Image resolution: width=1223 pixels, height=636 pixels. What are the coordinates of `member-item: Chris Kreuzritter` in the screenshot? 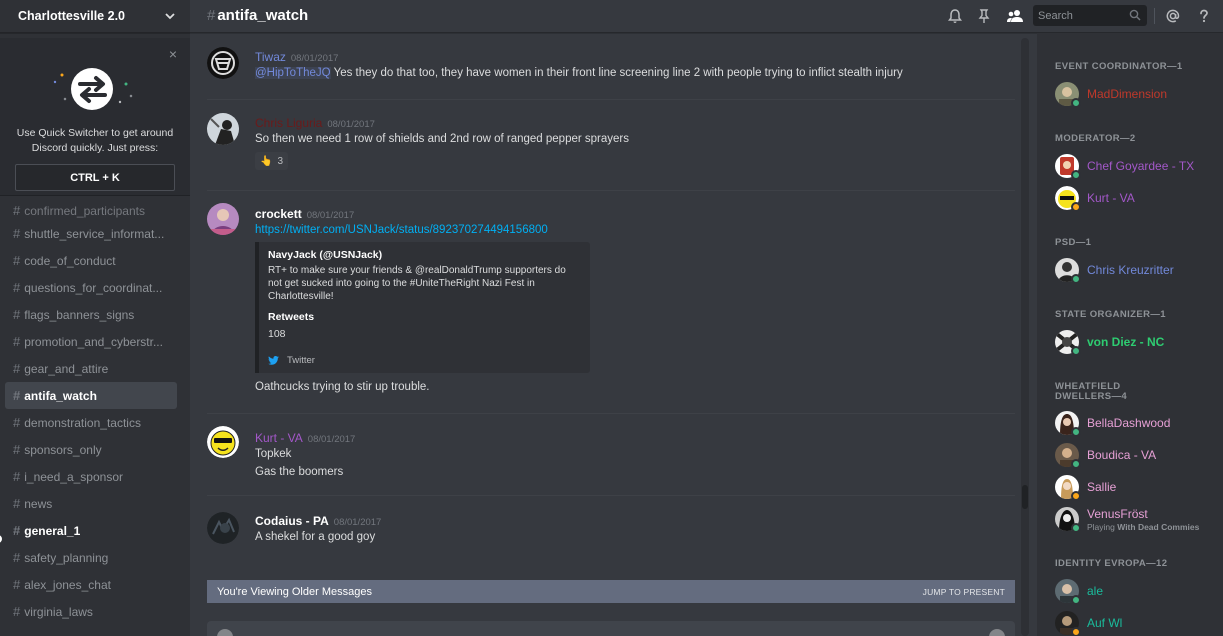 It's located at (1139, 271).